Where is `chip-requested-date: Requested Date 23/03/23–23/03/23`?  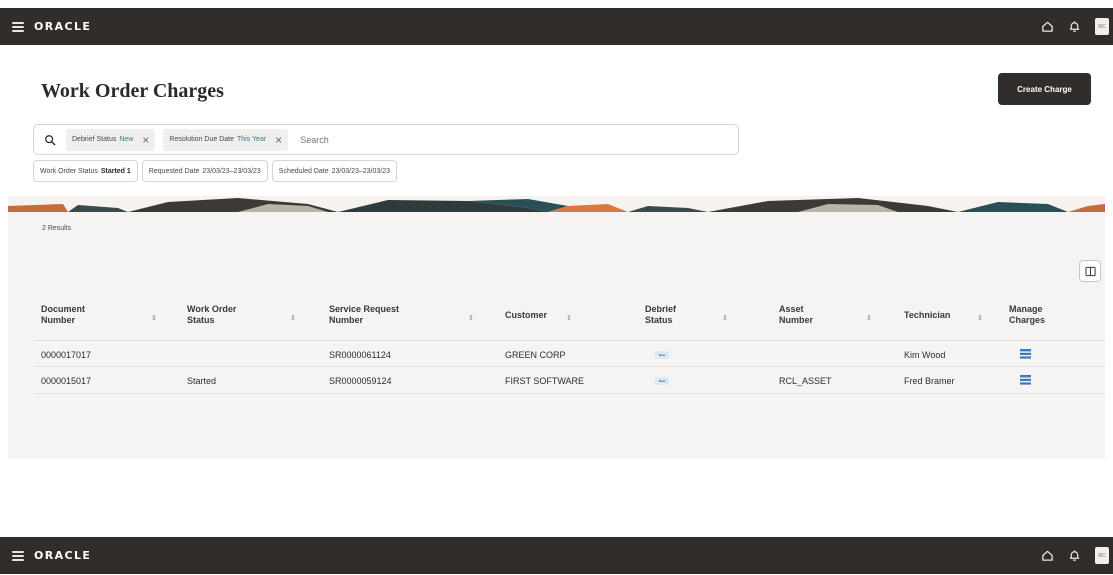 chip-requested-date: Requested Date 23/03/23–23/03/23 is located at coordinates (204, 171).